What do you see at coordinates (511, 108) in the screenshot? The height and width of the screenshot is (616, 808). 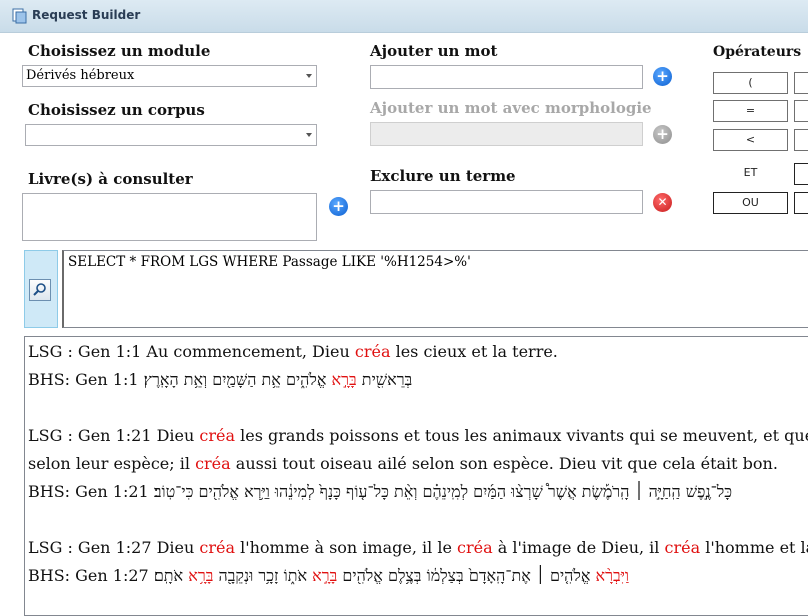 I see `add-word-morph-label: Ajouter un mot avec morphologie` at bounding box center [511, 108].